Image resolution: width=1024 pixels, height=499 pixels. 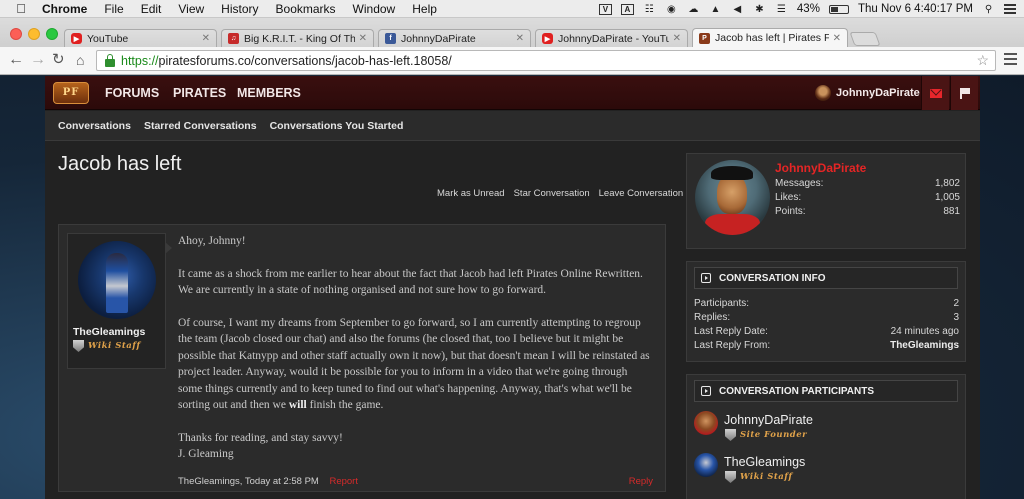 What do you see at coordinates (737, 9) in the screenshot?
I see `volume-icon: ◀` at bounding box center [737, 9].